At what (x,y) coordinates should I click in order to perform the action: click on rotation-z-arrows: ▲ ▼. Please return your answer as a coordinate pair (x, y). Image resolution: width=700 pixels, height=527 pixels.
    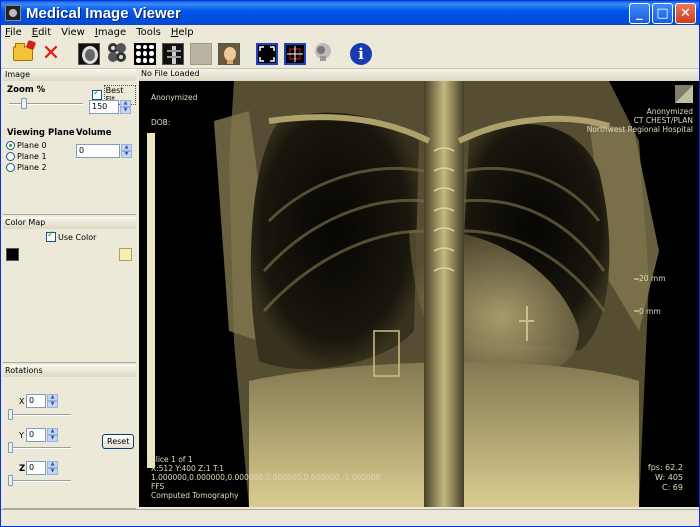
    Looking at the image, I should click on (52, 468).